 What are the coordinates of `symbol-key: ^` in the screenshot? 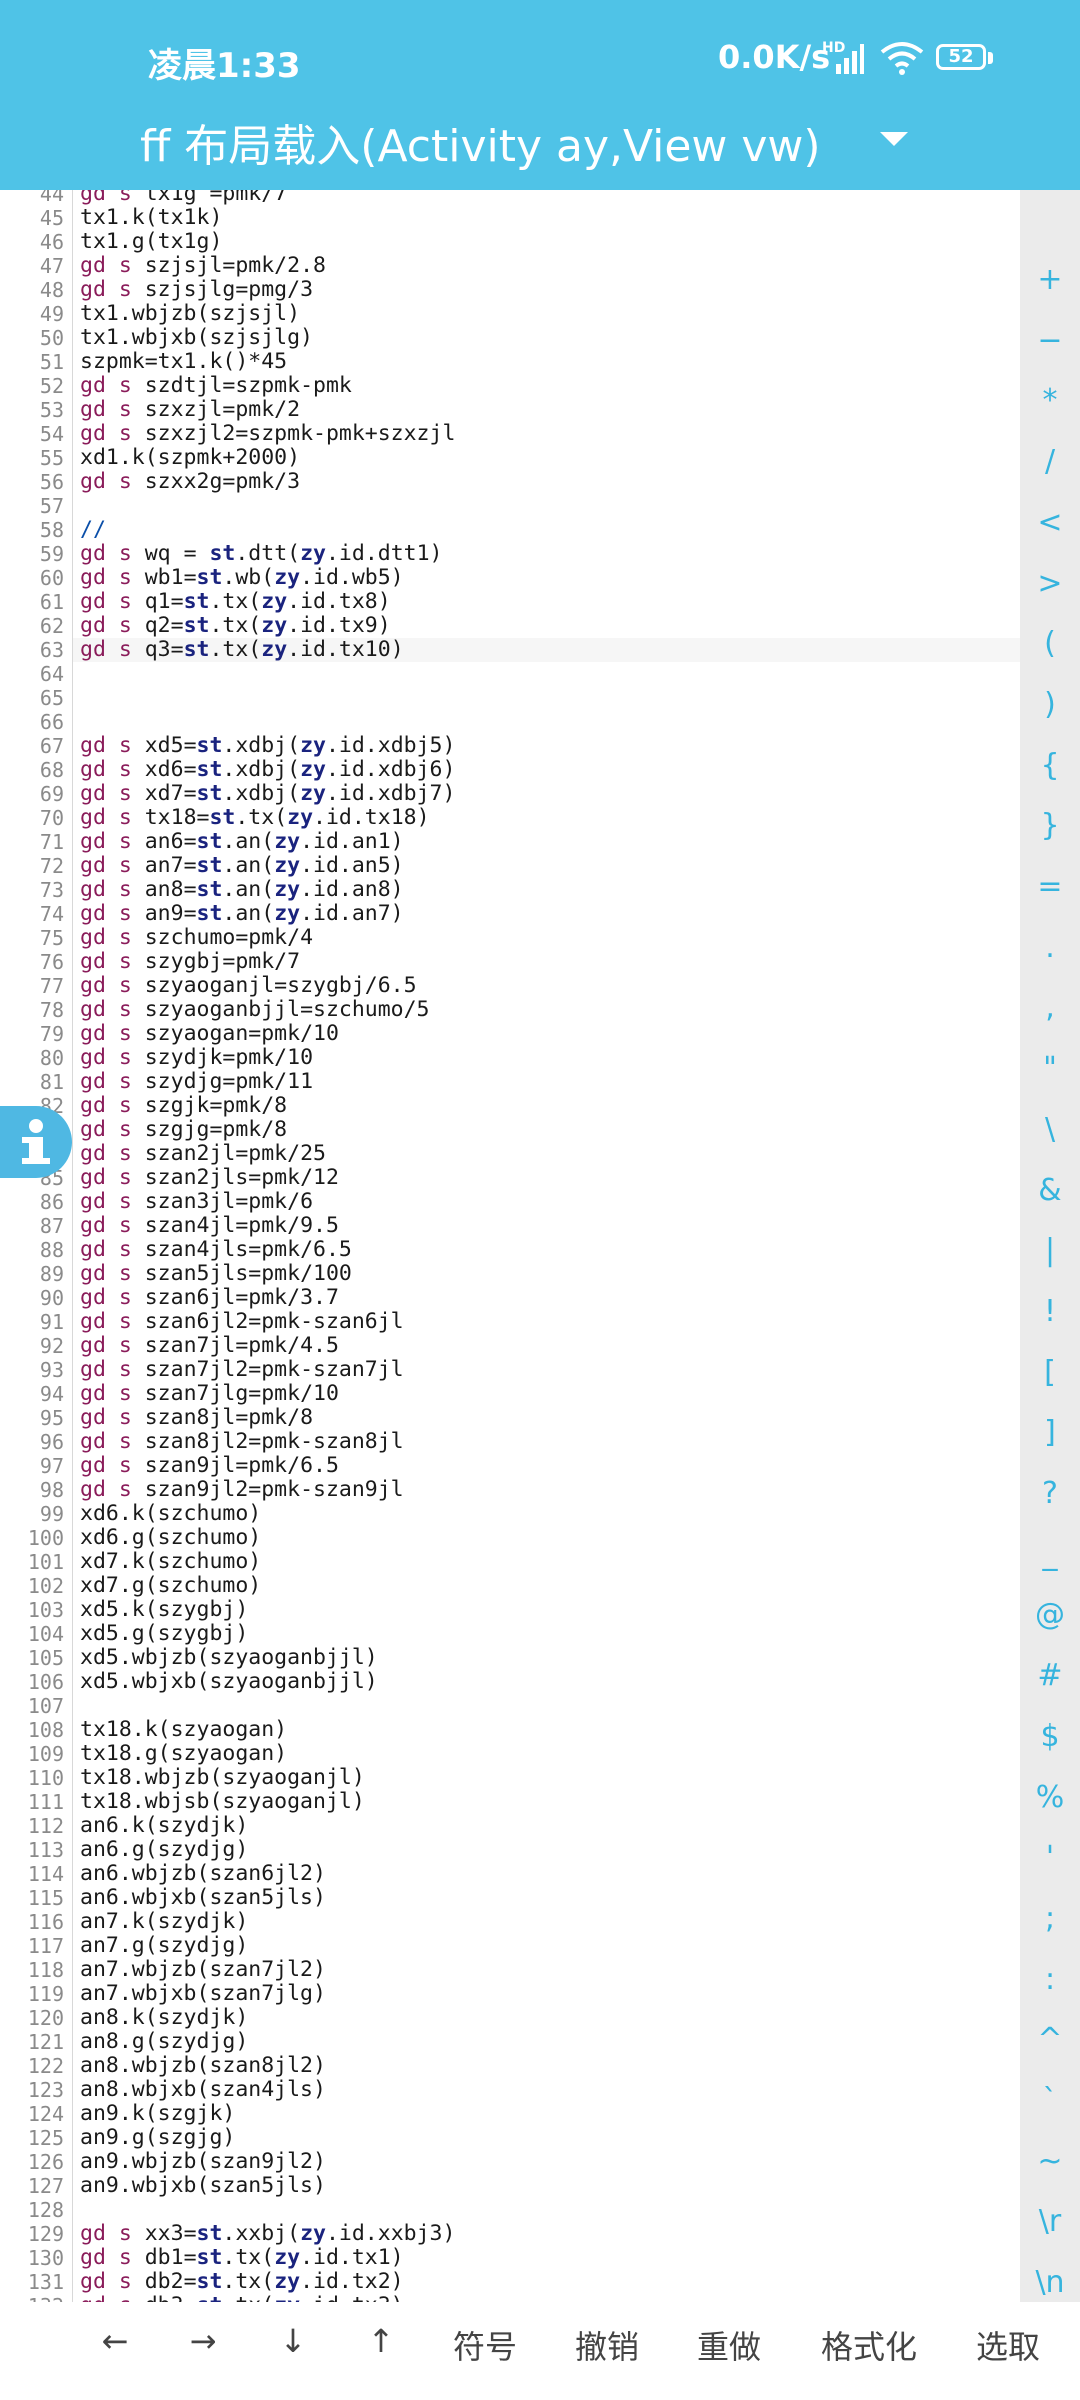 It's located at (1050, 2040).